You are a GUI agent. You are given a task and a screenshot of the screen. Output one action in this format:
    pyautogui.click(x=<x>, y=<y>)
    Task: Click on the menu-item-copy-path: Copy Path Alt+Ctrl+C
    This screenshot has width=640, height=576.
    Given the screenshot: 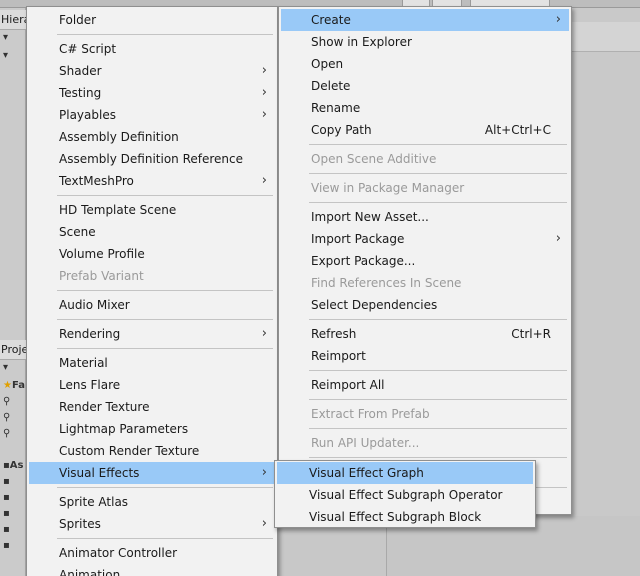 What is the action you would take?
    pyautogui.click(x=425, y=130)
    